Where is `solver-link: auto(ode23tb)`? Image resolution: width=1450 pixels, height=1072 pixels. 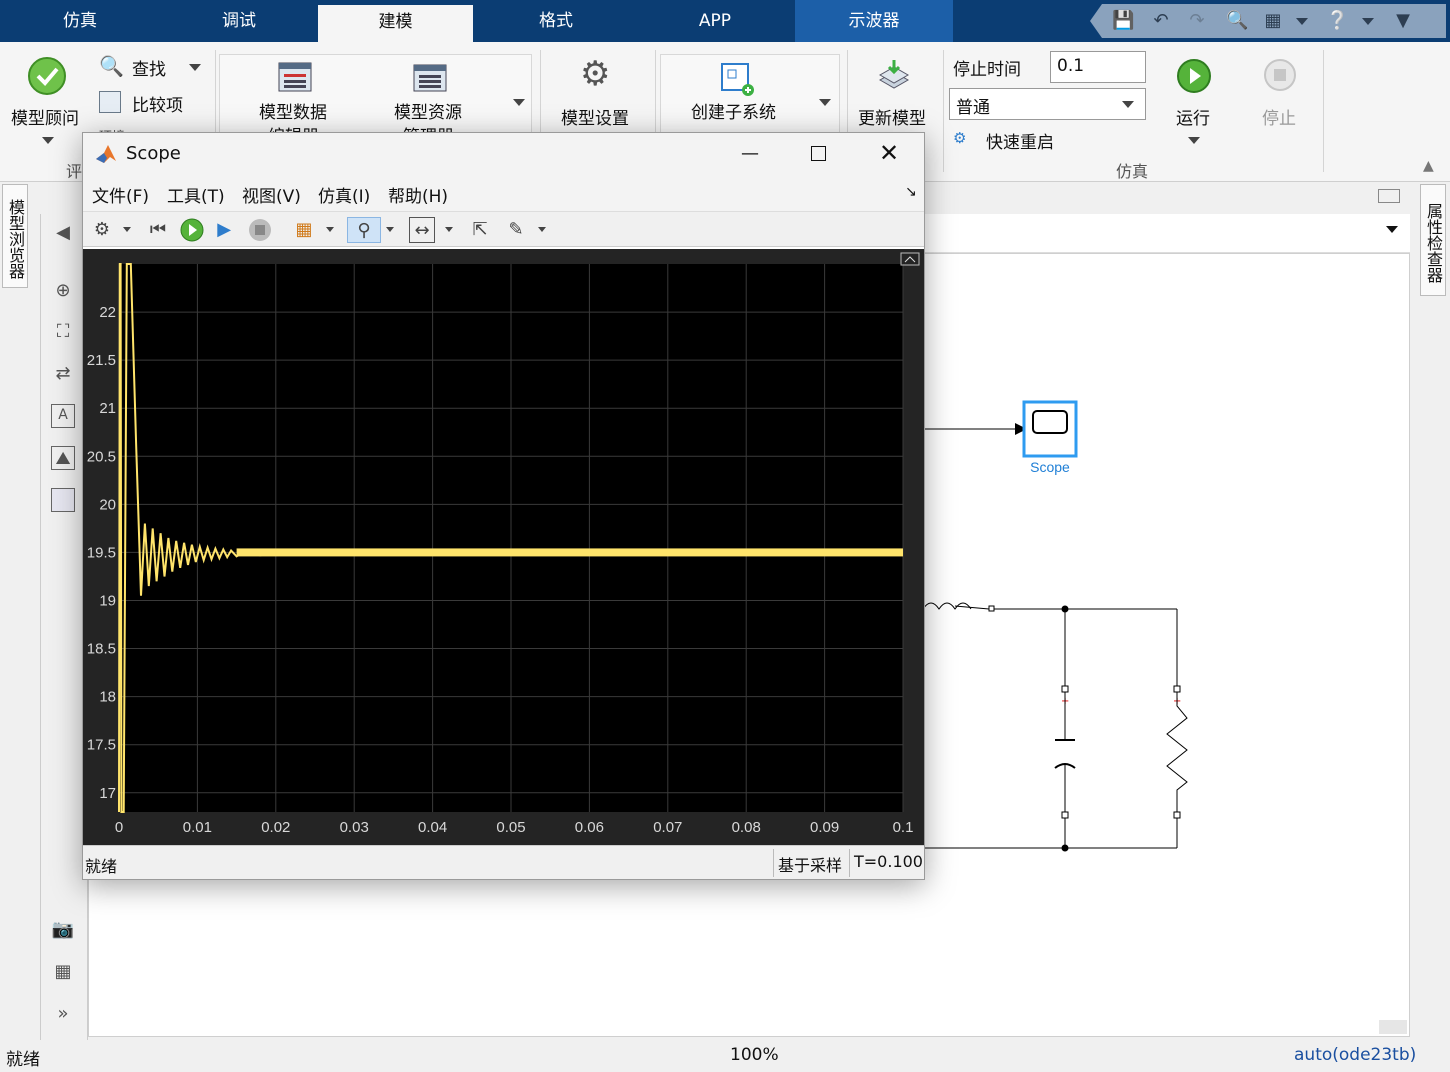 solver-link: auto(ode23tb) is located at coordinates (1355, 1055).